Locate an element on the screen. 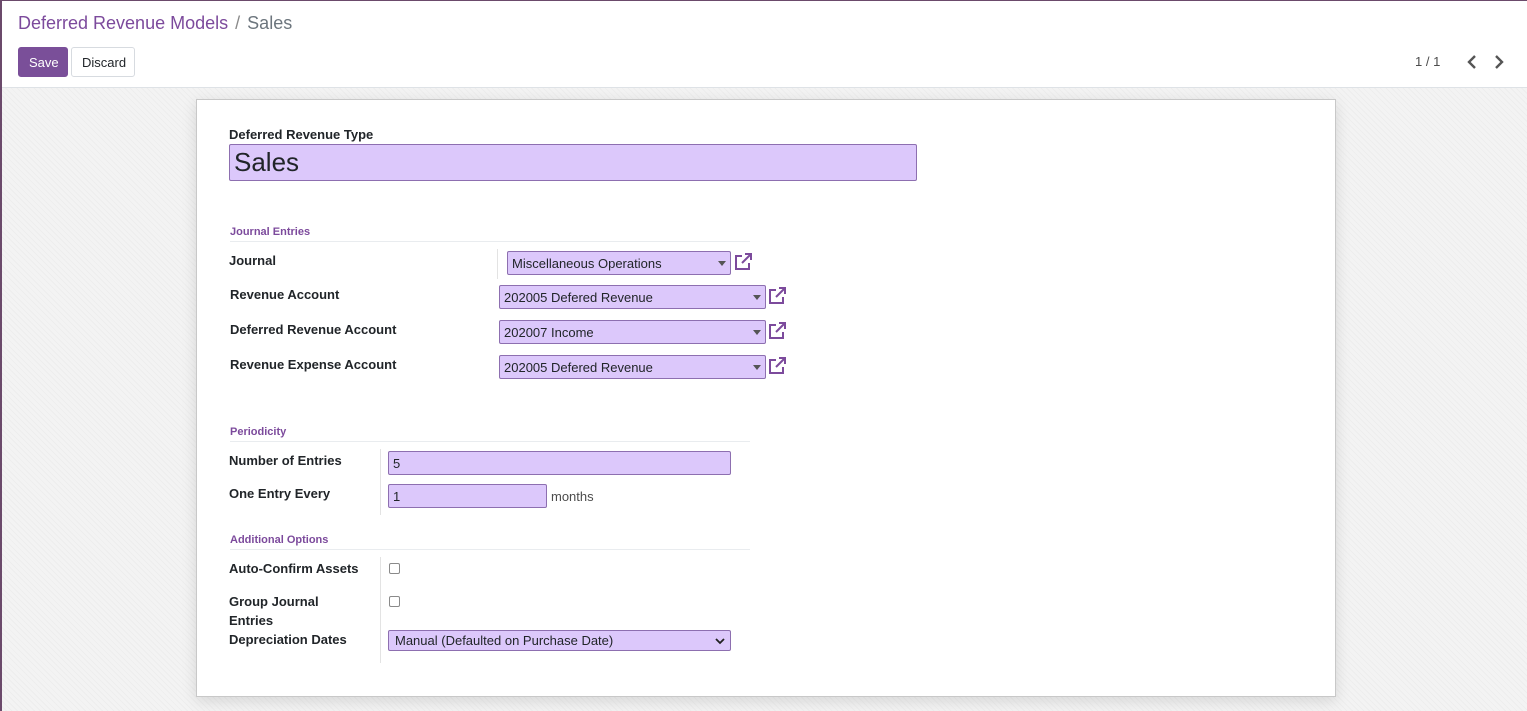  breadcrumb: Deferred Revenue Models / Sales is located at coordinates (155, 23).